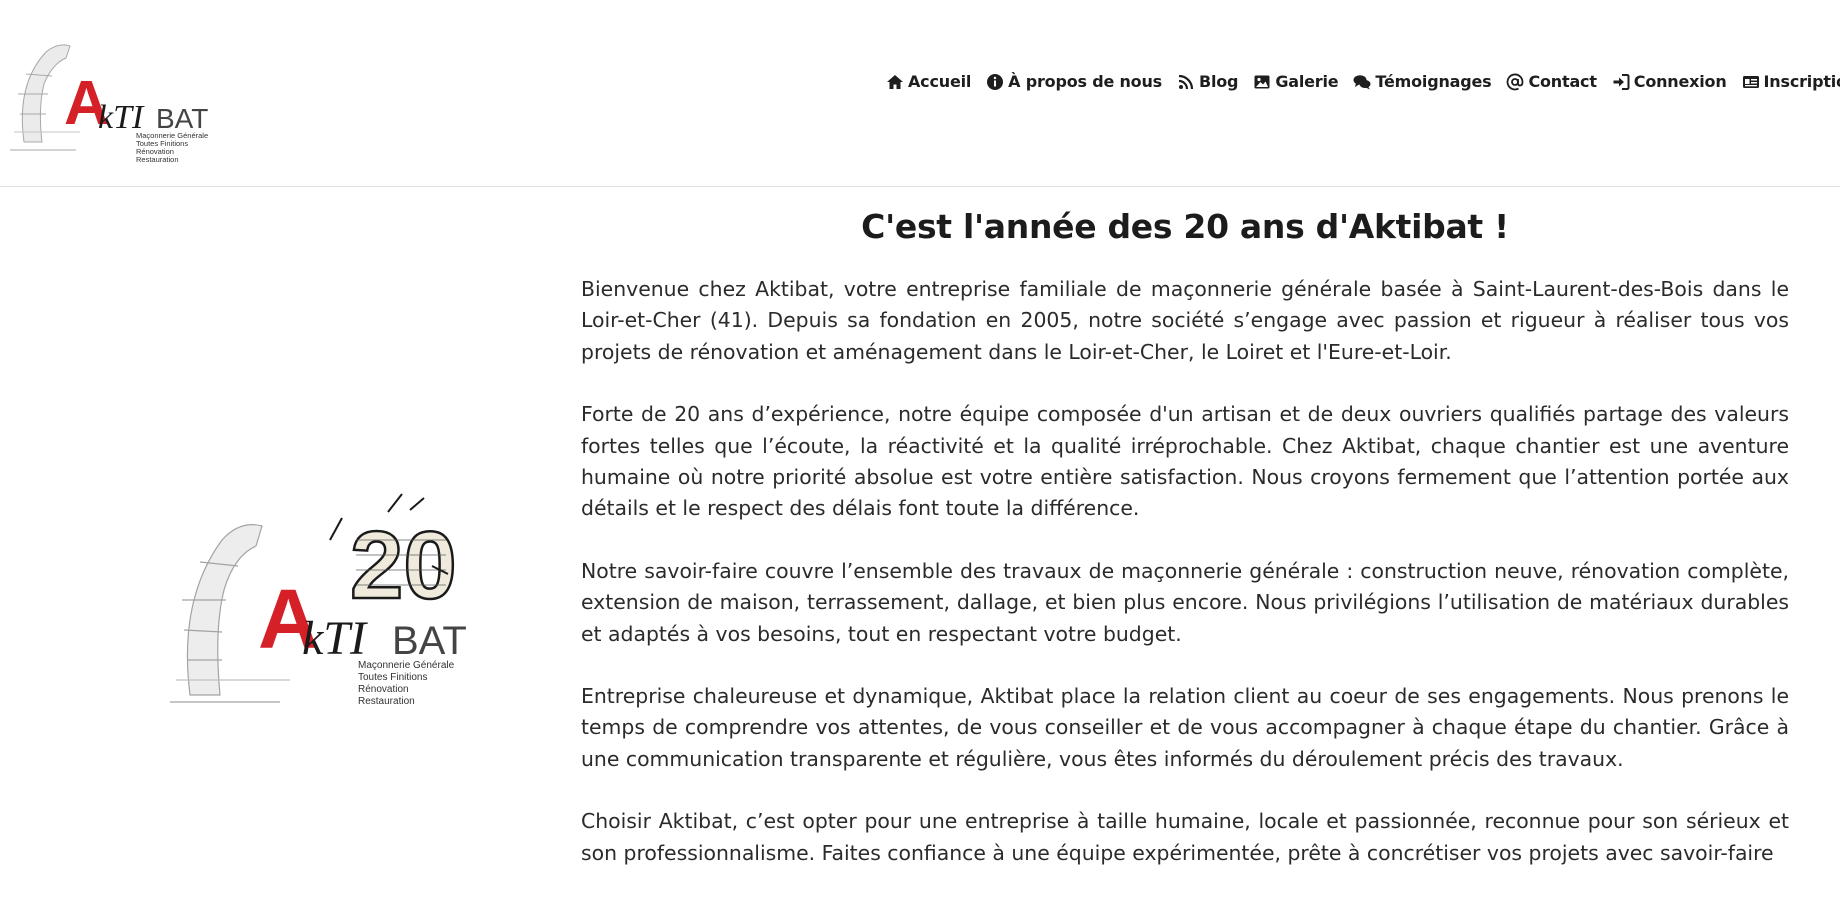 Image resolution: width=1840 pixels, height=900 pixels. Describe the element at coordinates (940, 81) in the screenshot. I see `nav-label: Accueil` at that location.